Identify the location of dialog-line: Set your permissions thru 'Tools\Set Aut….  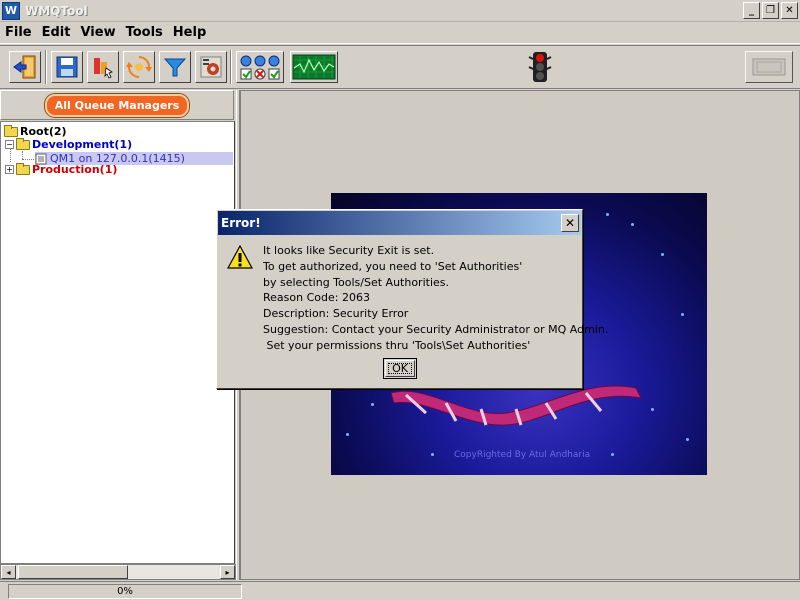
(397, 345).